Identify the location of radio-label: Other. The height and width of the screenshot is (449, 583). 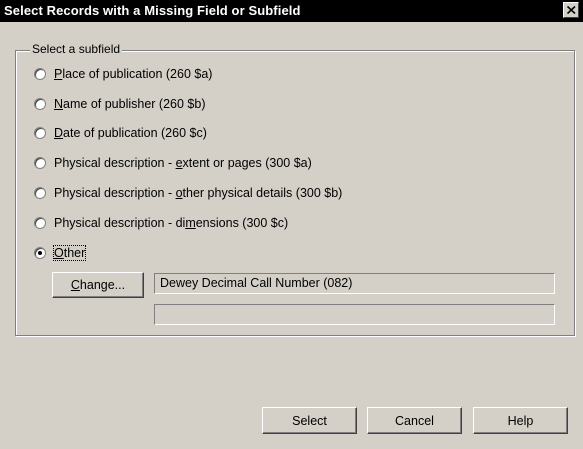
(69, 253).